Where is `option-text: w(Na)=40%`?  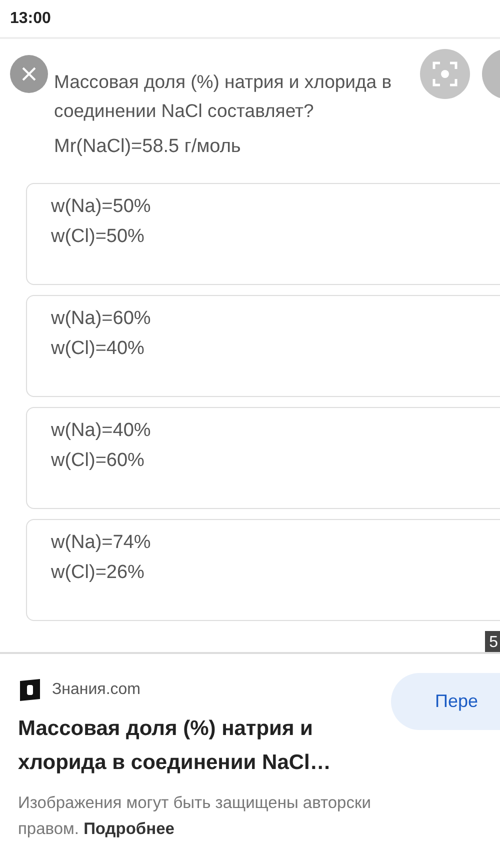 option-text: w(Na)=40% is located at coordinates (101, 431).